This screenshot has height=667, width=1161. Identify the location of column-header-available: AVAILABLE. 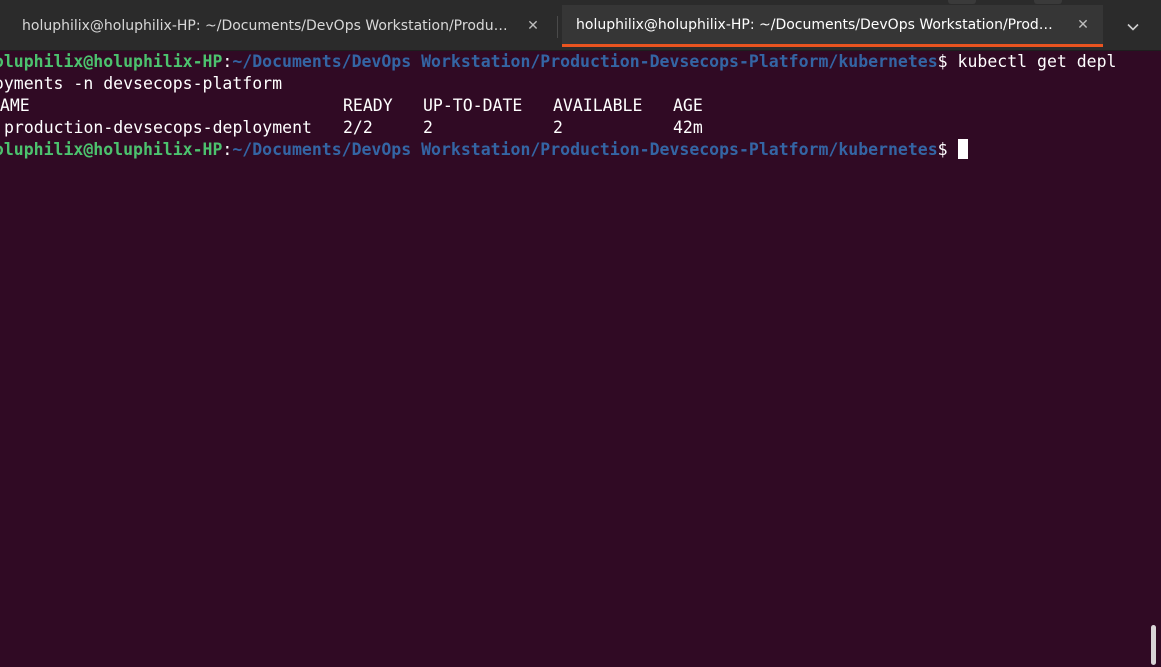
(598, 105).